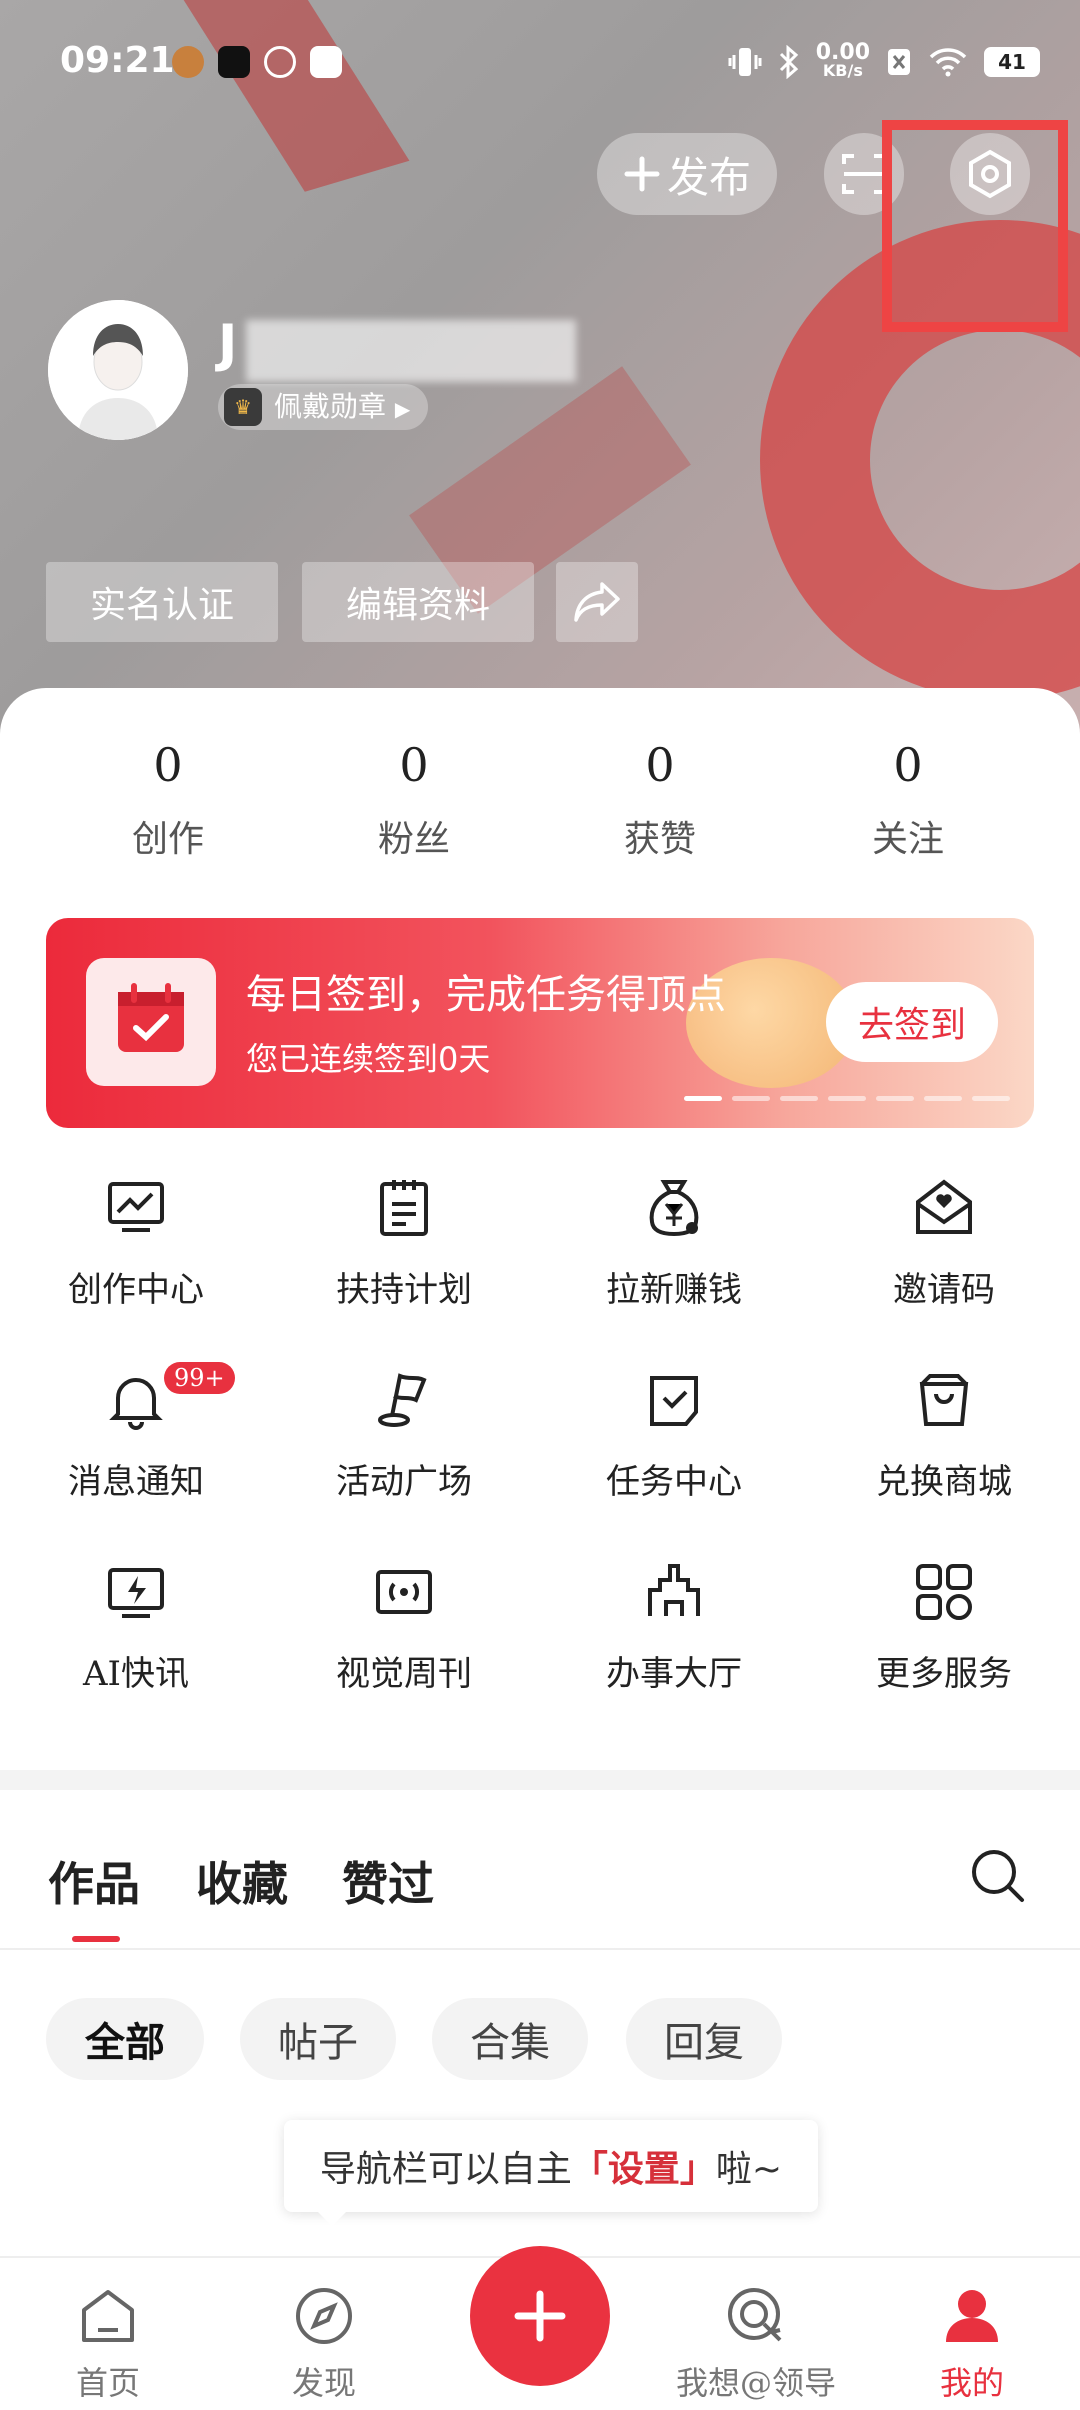  Describe the element at coordinates (975, 226) in the screenshot. I see `highlight-box` at that location.